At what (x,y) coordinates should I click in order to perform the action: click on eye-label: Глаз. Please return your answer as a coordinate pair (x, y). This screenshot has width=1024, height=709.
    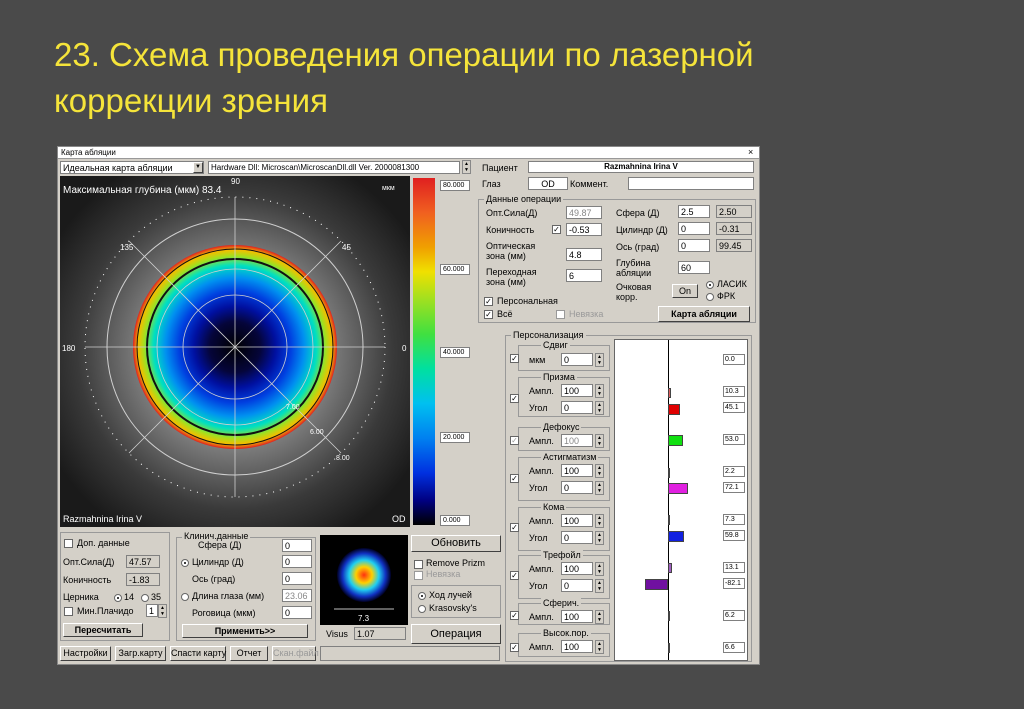
    Looking at the image, I should click on (491, 184).